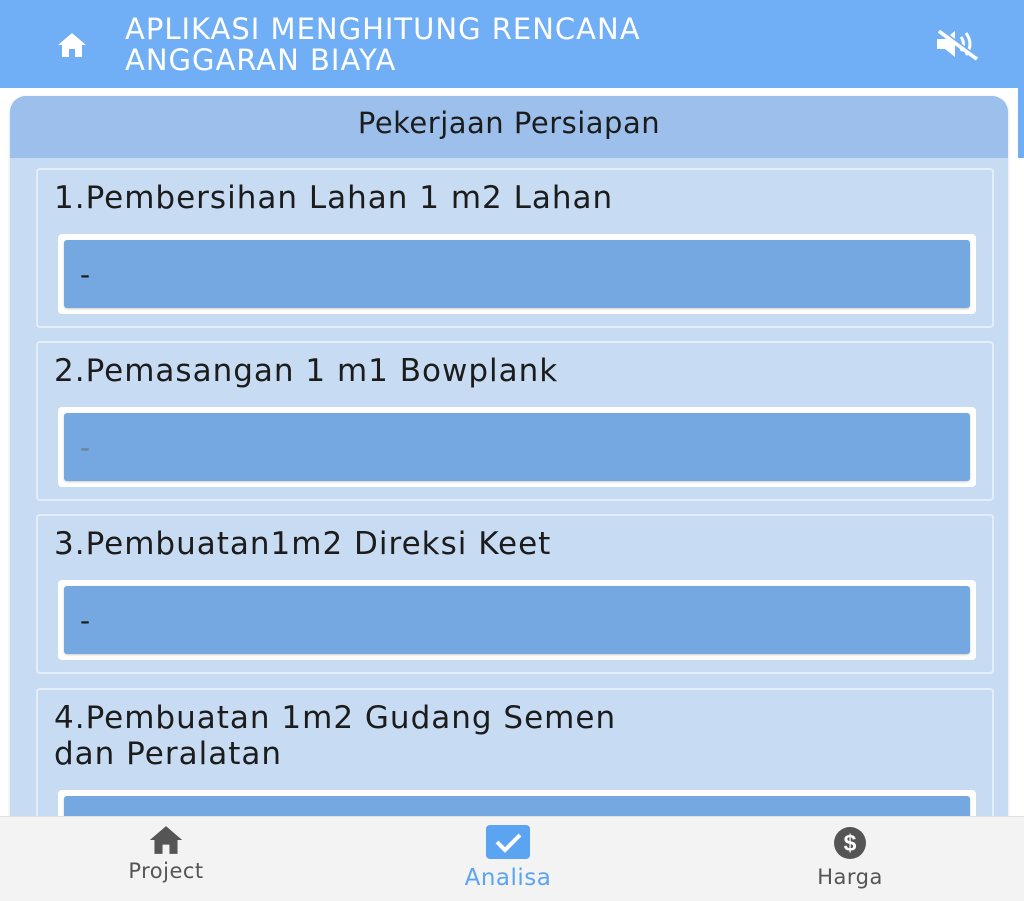 The width and height of the screenshot is (1024, 901). What do you see at coordinates (1021, 123) in the screenshot?
I see `scroll-indicator` at bounding box center [1021, 123].